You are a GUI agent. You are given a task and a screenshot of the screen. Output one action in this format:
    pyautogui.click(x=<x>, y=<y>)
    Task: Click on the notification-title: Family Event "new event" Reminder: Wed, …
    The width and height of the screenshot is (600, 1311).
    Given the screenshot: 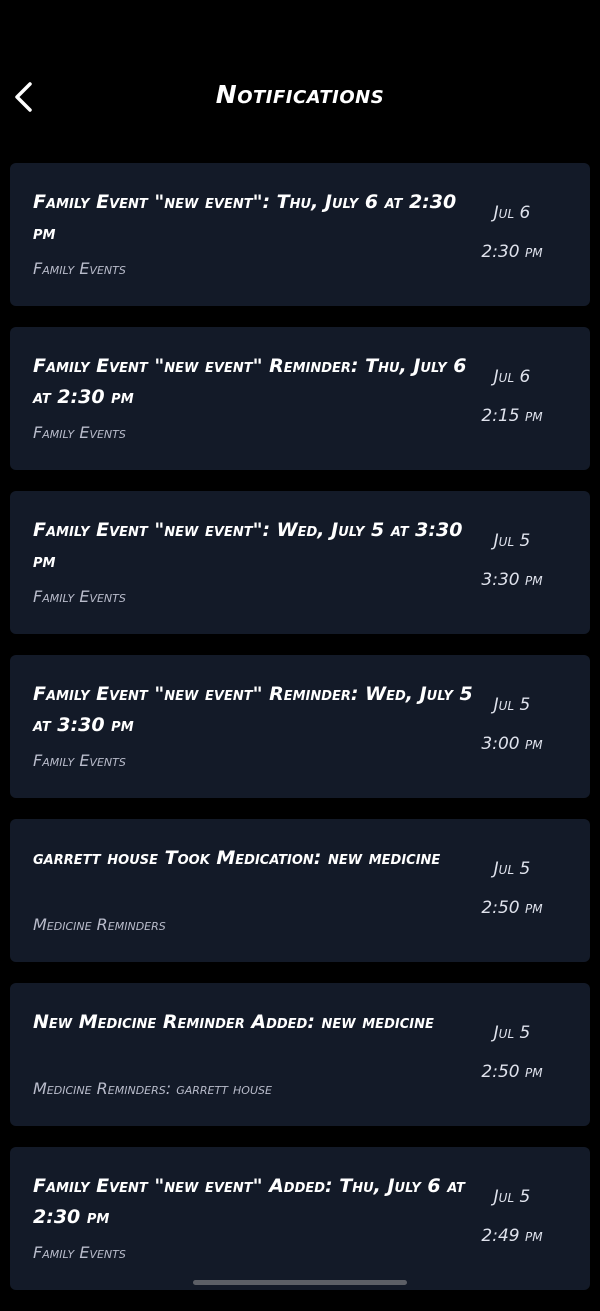 What is the action you would take?
    pyautogui.click(x=253, y=709)
    